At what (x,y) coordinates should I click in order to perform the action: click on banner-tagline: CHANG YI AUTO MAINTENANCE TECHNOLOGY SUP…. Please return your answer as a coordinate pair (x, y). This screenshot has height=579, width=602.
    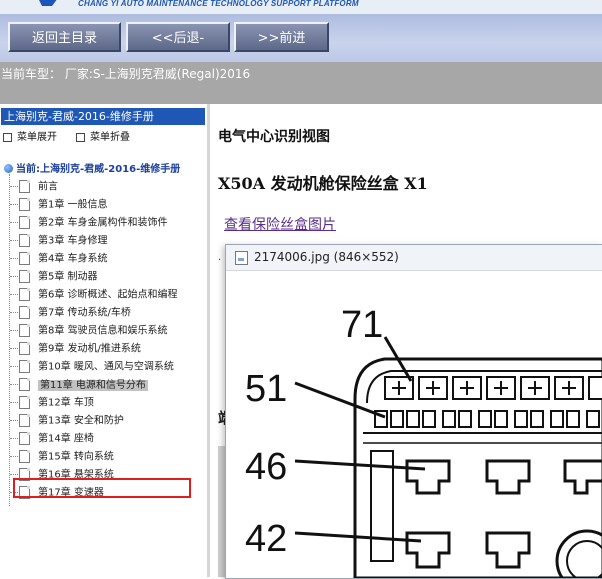
    Looking at the image, I should click on (218, 4).